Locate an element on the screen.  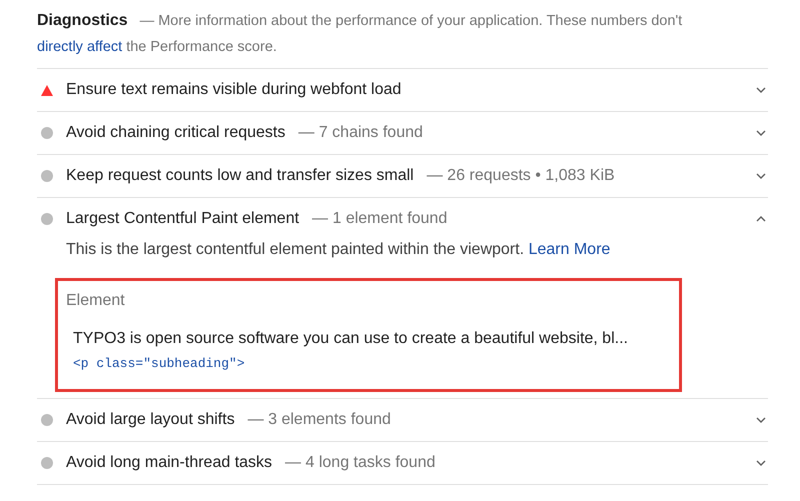
section-description: Diagnostics — More information about the performance of your application. These numbers don't directly affect the Performance score. is located at coordinates (360, 34).